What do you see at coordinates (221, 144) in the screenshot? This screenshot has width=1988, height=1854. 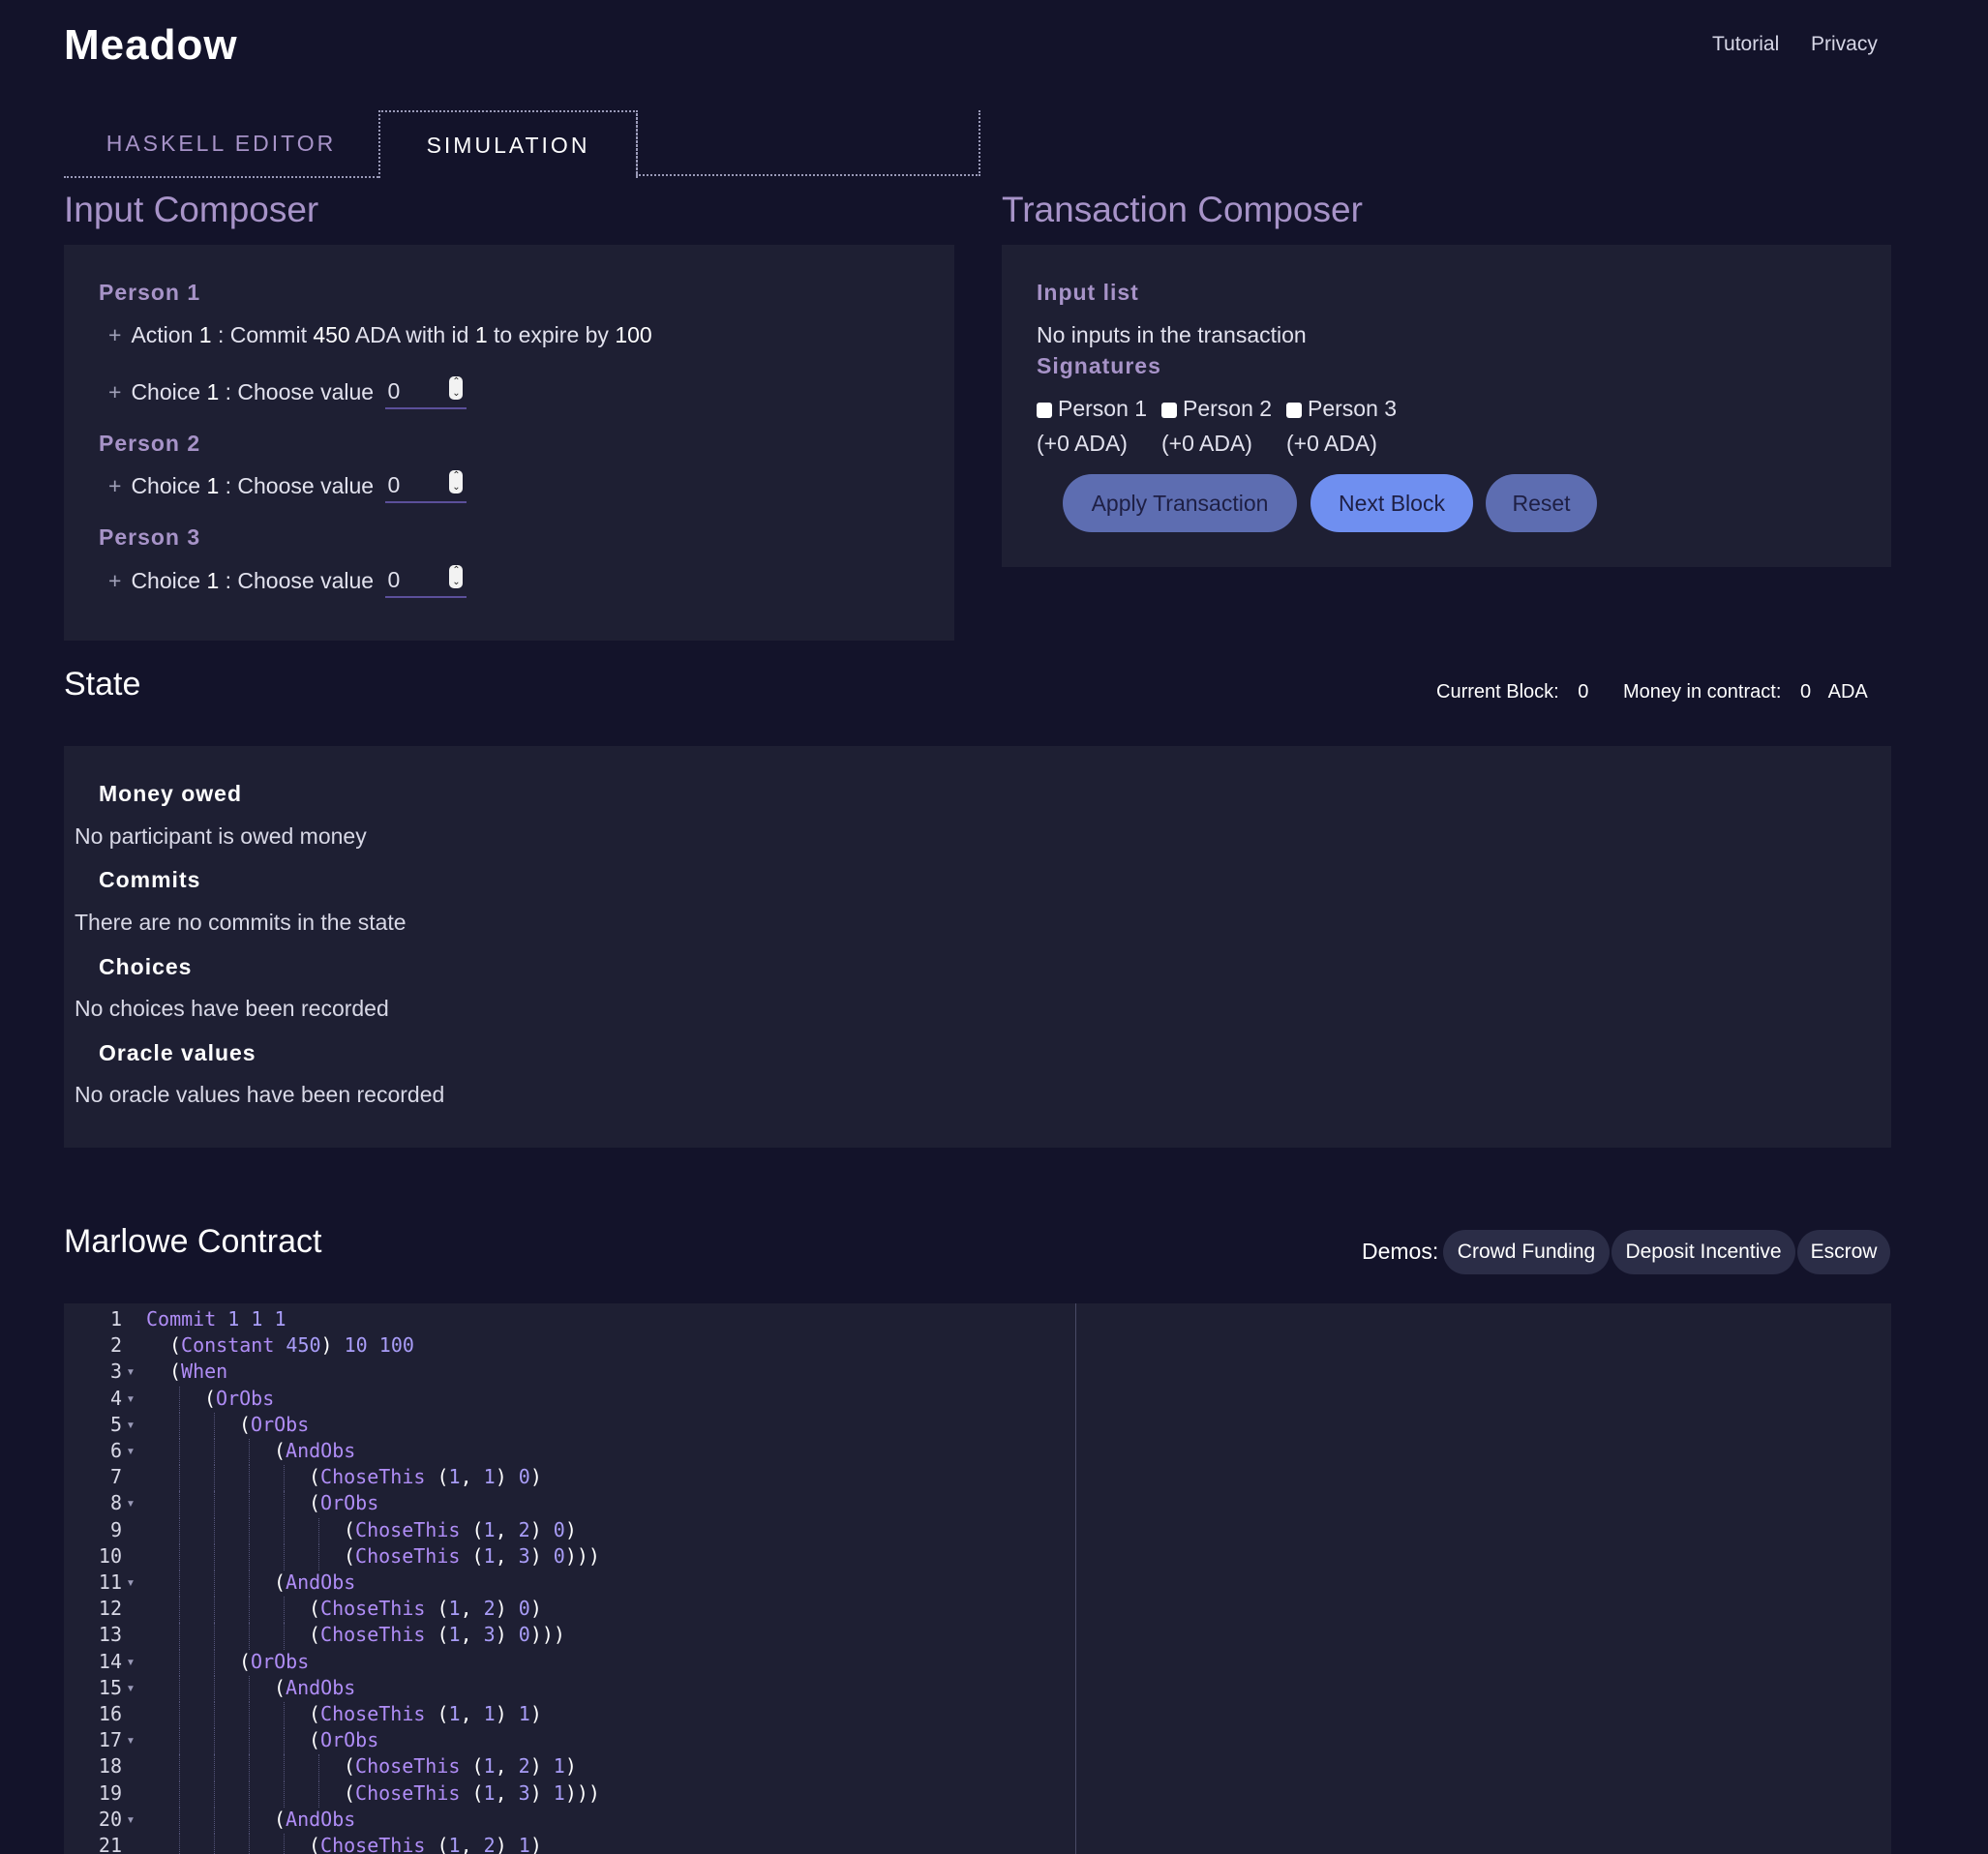 I see `tab-haskell-editor: HASKELL EDITOR` at bounding box center [221, 144].